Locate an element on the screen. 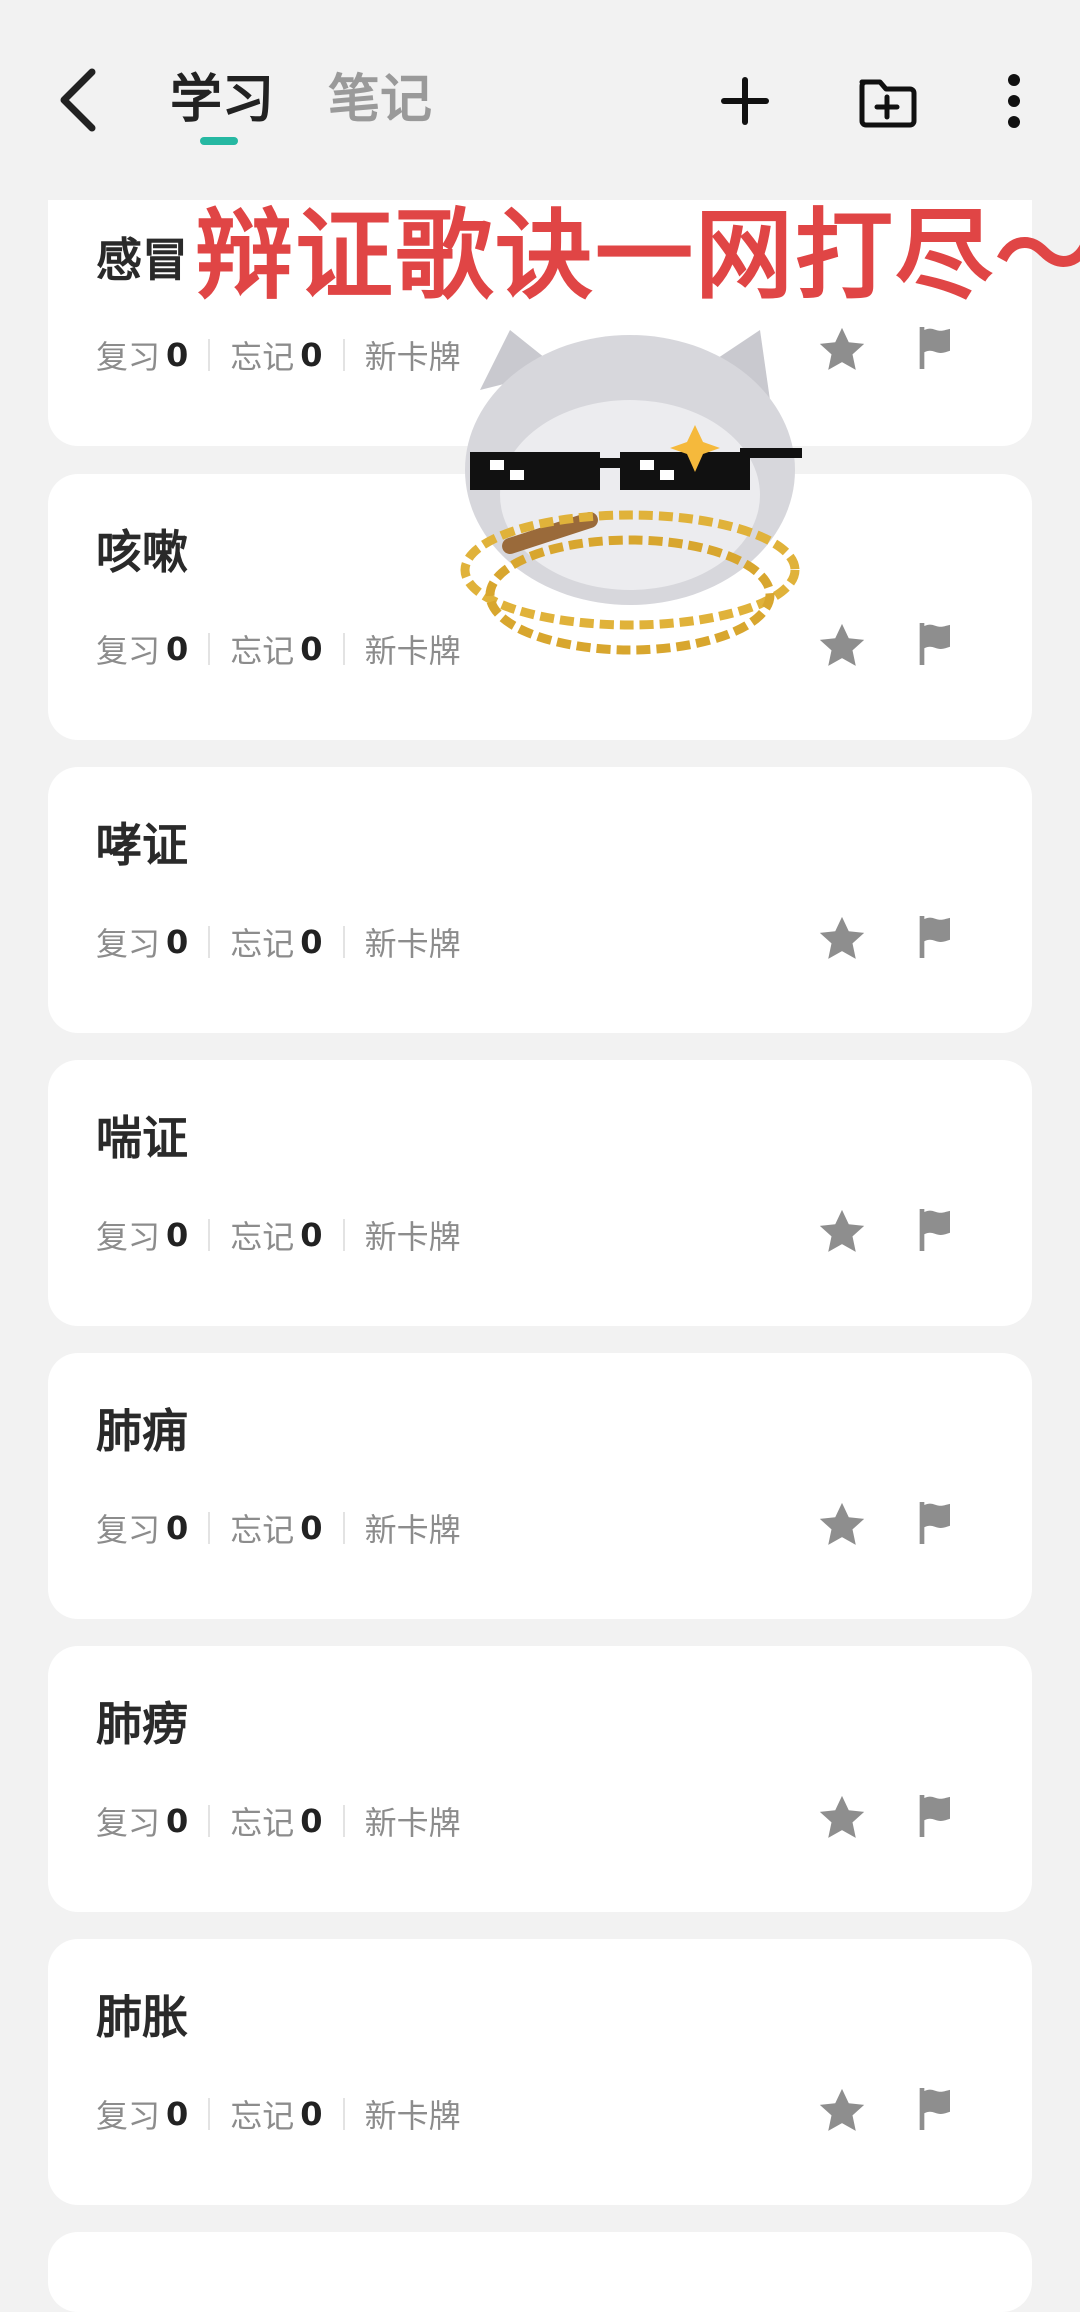 Image resolution: width=1080 pixels, height=2312 pixels. deck-card: 肺胀 复习 0 忘记 0 新卡牌 is located at coordinates (540, 2072).